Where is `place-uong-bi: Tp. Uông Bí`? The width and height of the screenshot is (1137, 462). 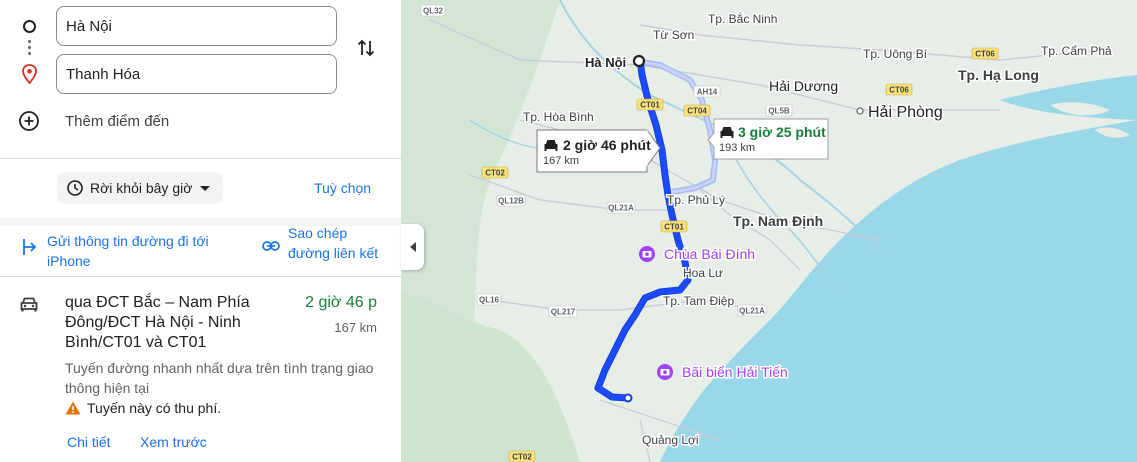 place-uong-bi: Tp. Uông Bí is located at coordinates (896, 54).